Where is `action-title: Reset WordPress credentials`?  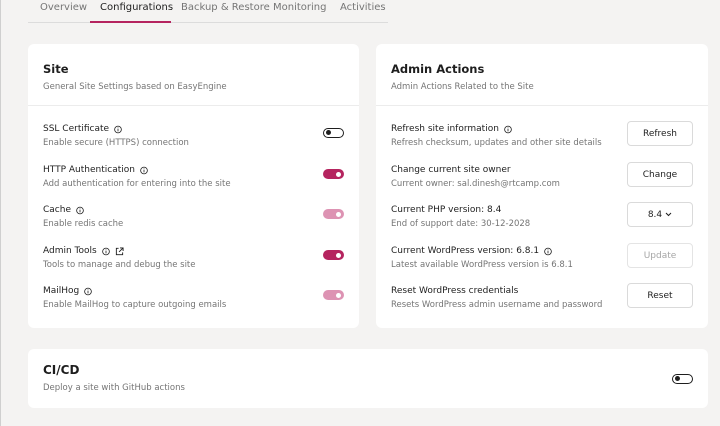 action-title: Reset WordPress credentials is located at coordinates (454, 291).